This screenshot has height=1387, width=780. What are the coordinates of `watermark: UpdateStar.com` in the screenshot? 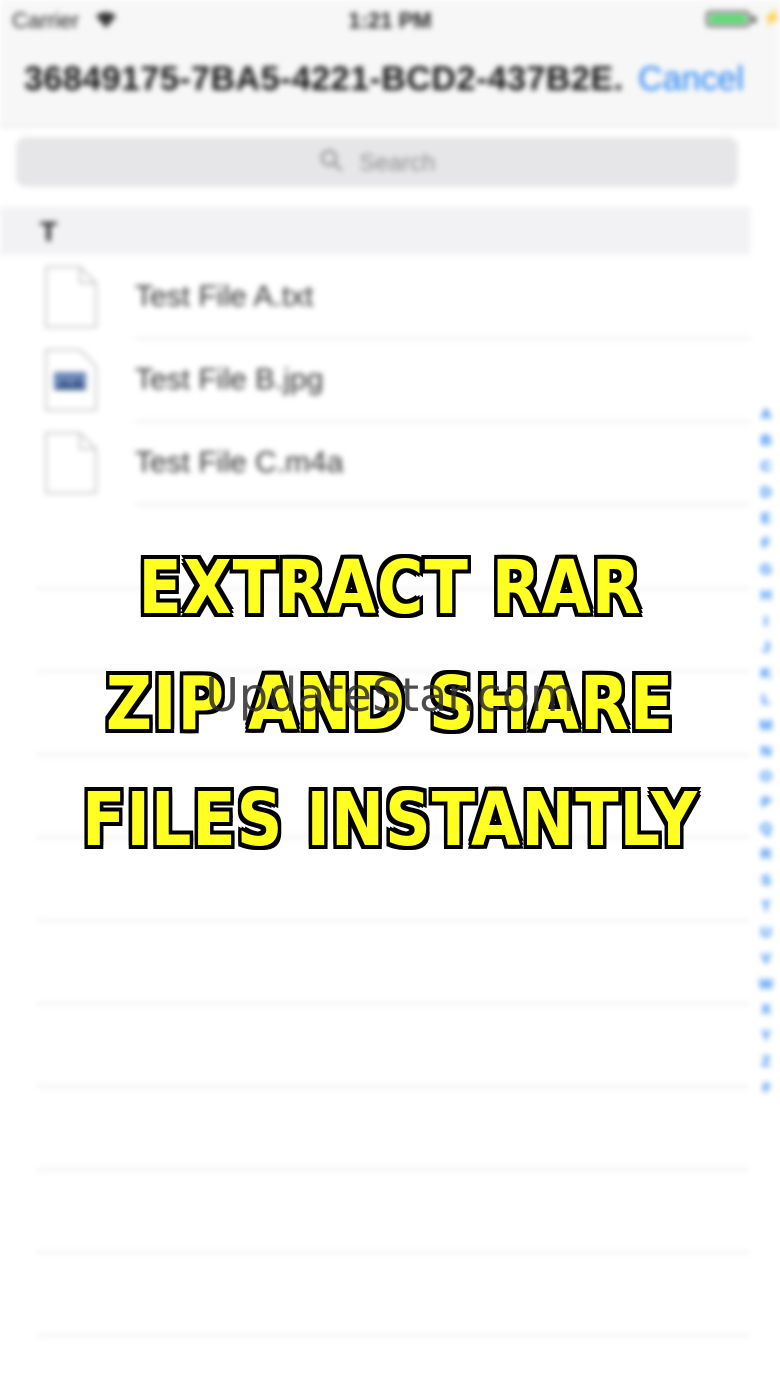 It's located at (390, 695).